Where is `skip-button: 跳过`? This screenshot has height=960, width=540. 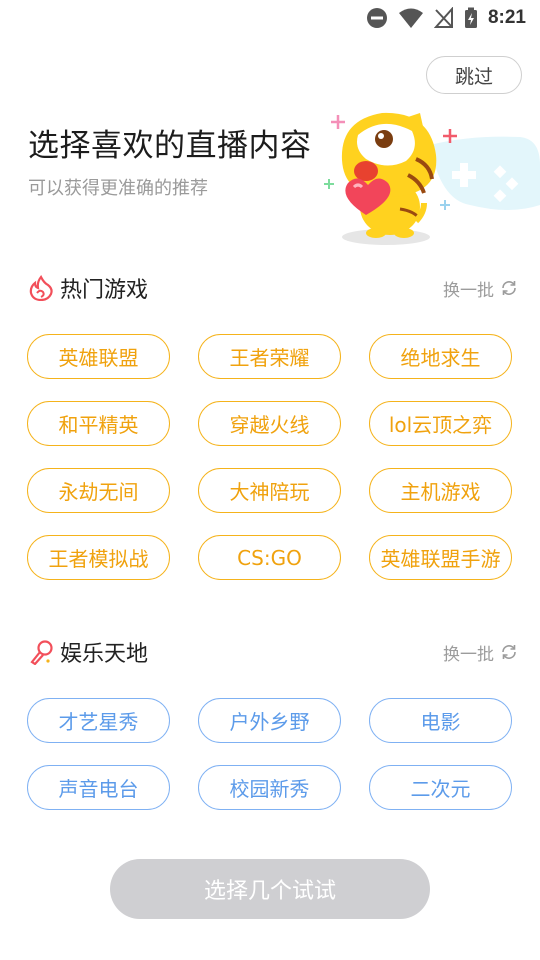
skip-button: 跳过 is located at coordinates (474, 75).